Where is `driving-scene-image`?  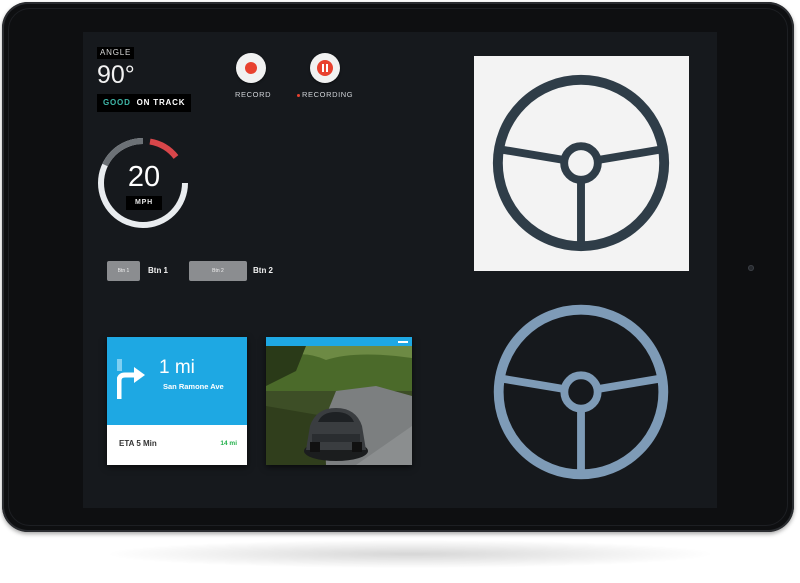
driving-scene-image is located at coordinates (339, 405).